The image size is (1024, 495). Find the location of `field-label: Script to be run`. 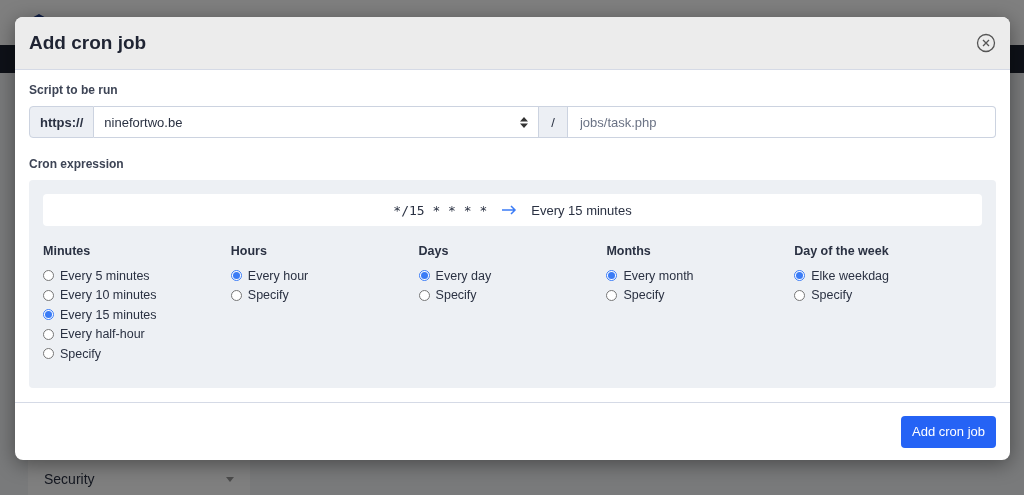

field-label: Script to be run is located at coordinates (74, 90).